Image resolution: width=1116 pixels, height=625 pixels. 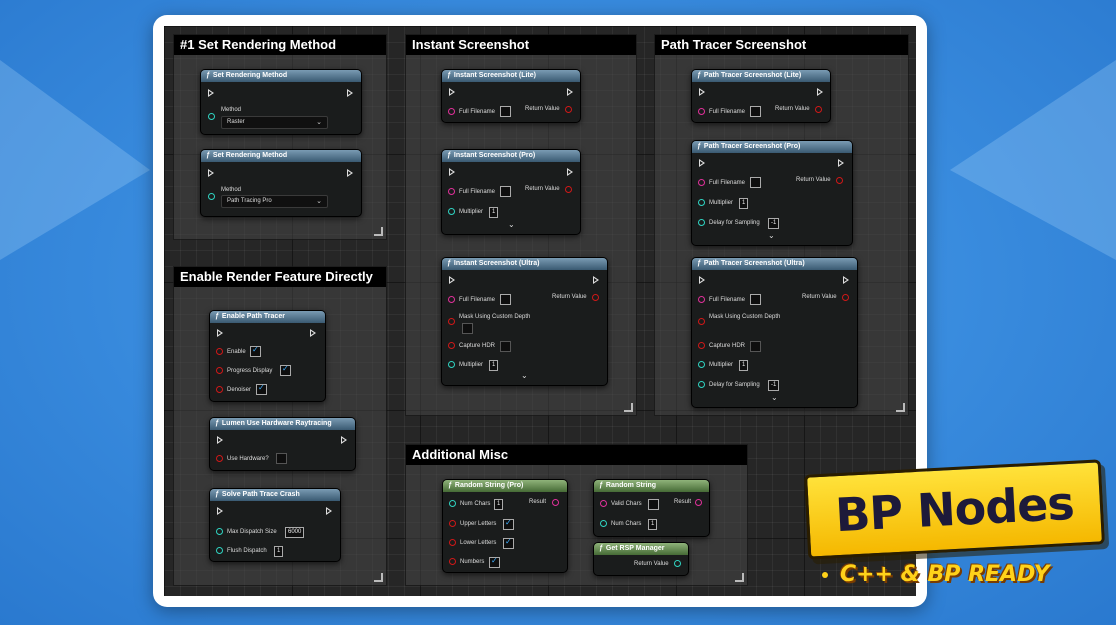 What do you see at coordinates (281, 458) in the screenshot?
I see `use-hardware-checkbox` at bounding box center [281, 458].